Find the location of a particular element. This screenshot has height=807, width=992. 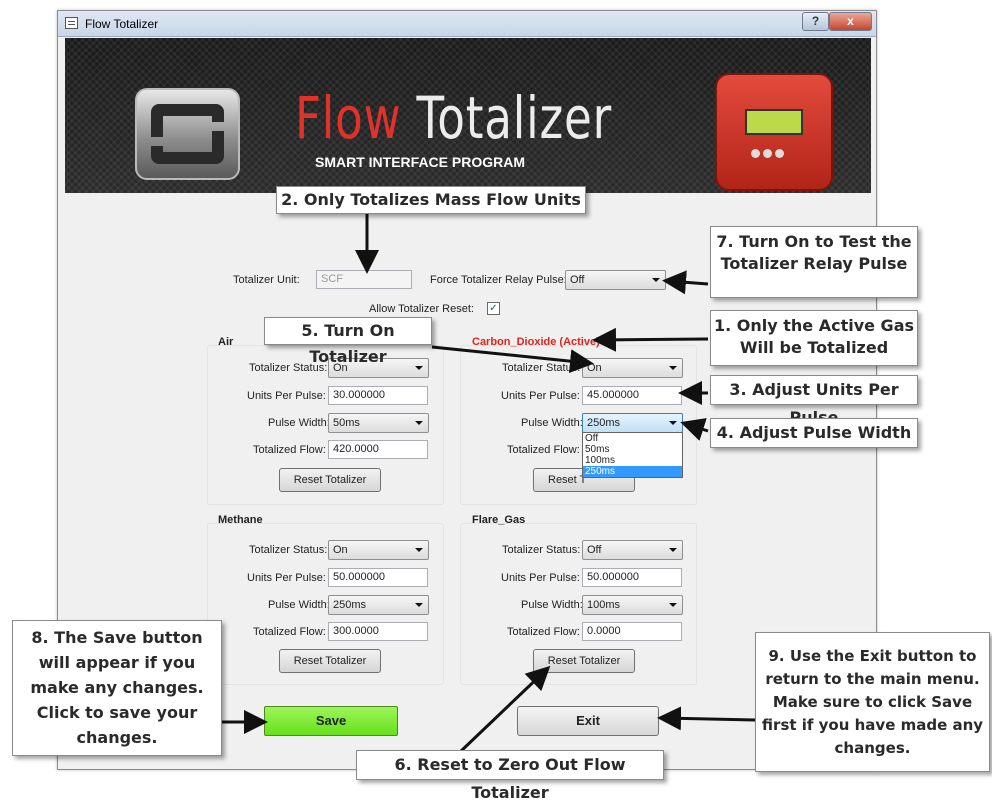

pulse-width-option: 50ms is located at coordinates (632, 449).